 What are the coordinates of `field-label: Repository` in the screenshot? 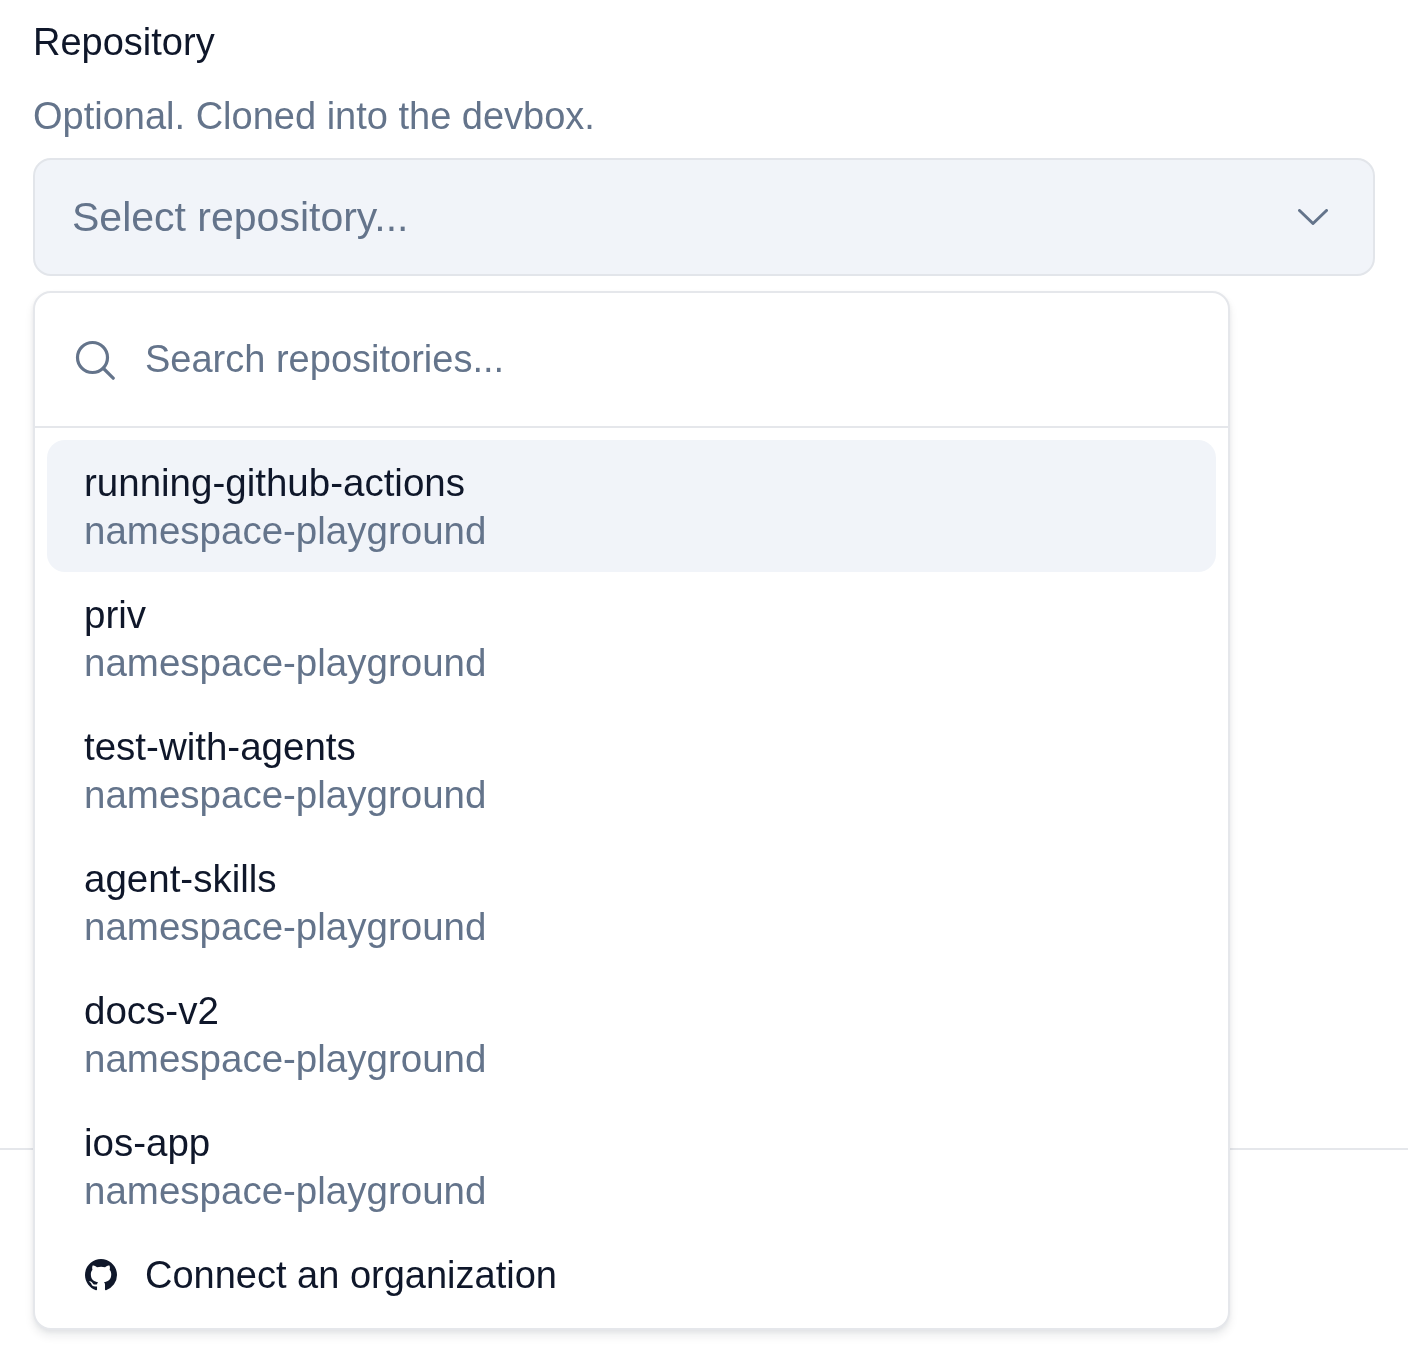 It's located at (124, 42).